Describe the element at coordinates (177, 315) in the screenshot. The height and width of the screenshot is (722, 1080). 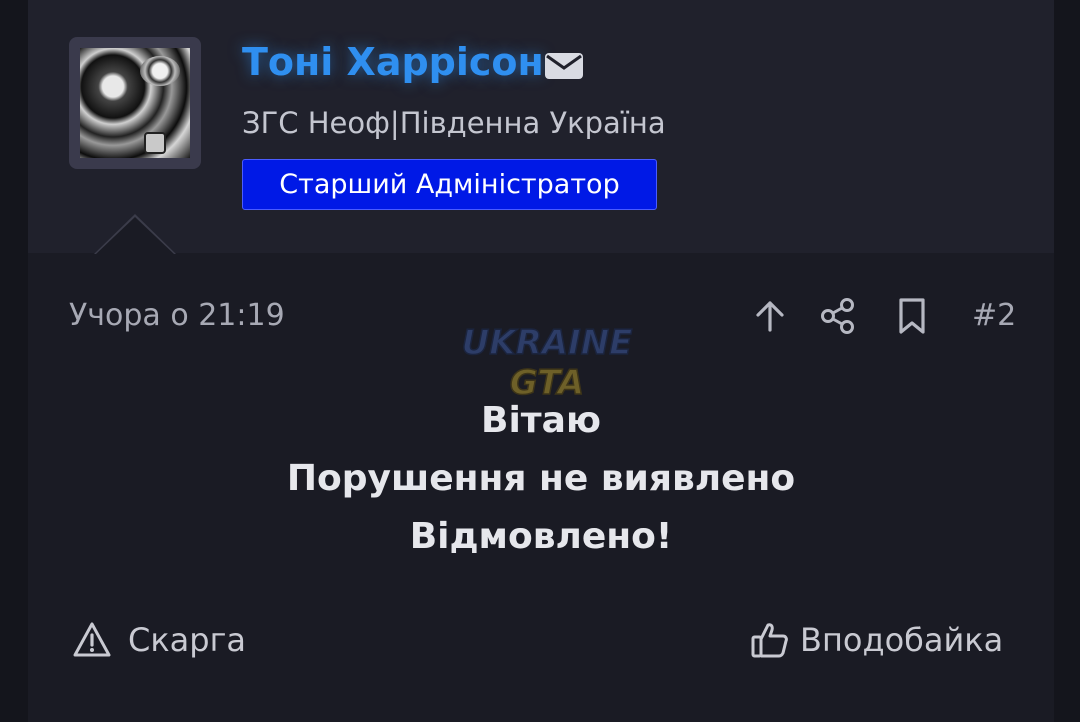
I see `post-timestamp: Учора о 21:19` at that location.